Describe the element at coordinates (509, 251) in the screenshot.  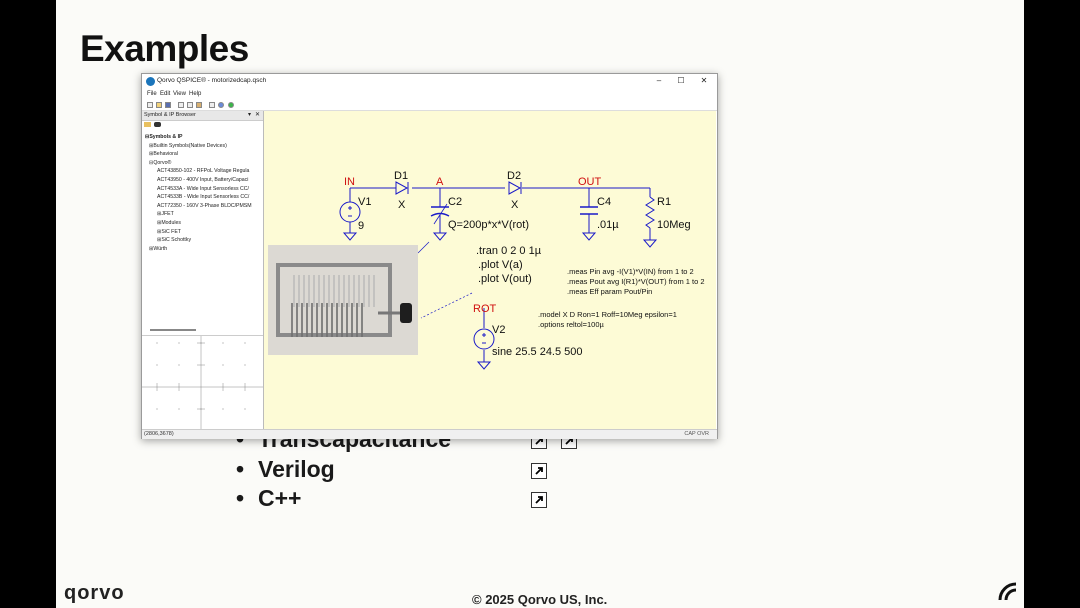
I see `directive-tran: .tran 0 2 0 1µ` at that location.